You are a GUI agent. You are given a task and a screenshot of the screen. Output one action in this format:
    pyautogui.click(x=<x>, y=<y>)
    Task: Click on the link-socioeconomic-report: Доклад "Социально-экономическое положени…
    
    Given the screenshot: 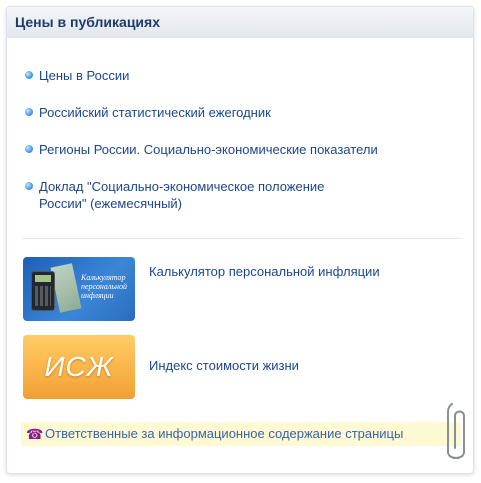 What is the action you would take?
    pyautogui.click(x=195, y=195)
    